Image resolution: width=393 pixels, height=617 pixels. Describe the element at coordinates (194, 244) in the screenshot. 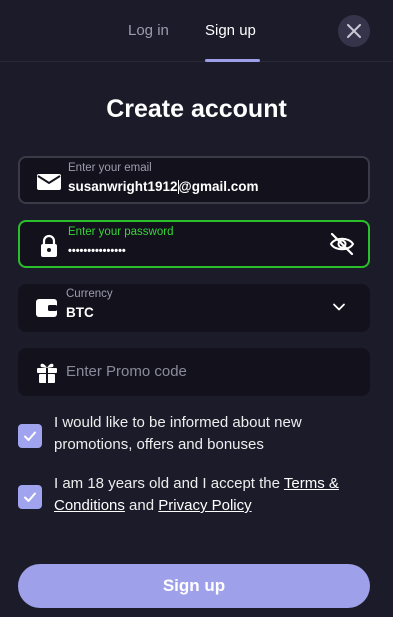

I see `password-field: Enter your password •••••••••••••••` at that location.